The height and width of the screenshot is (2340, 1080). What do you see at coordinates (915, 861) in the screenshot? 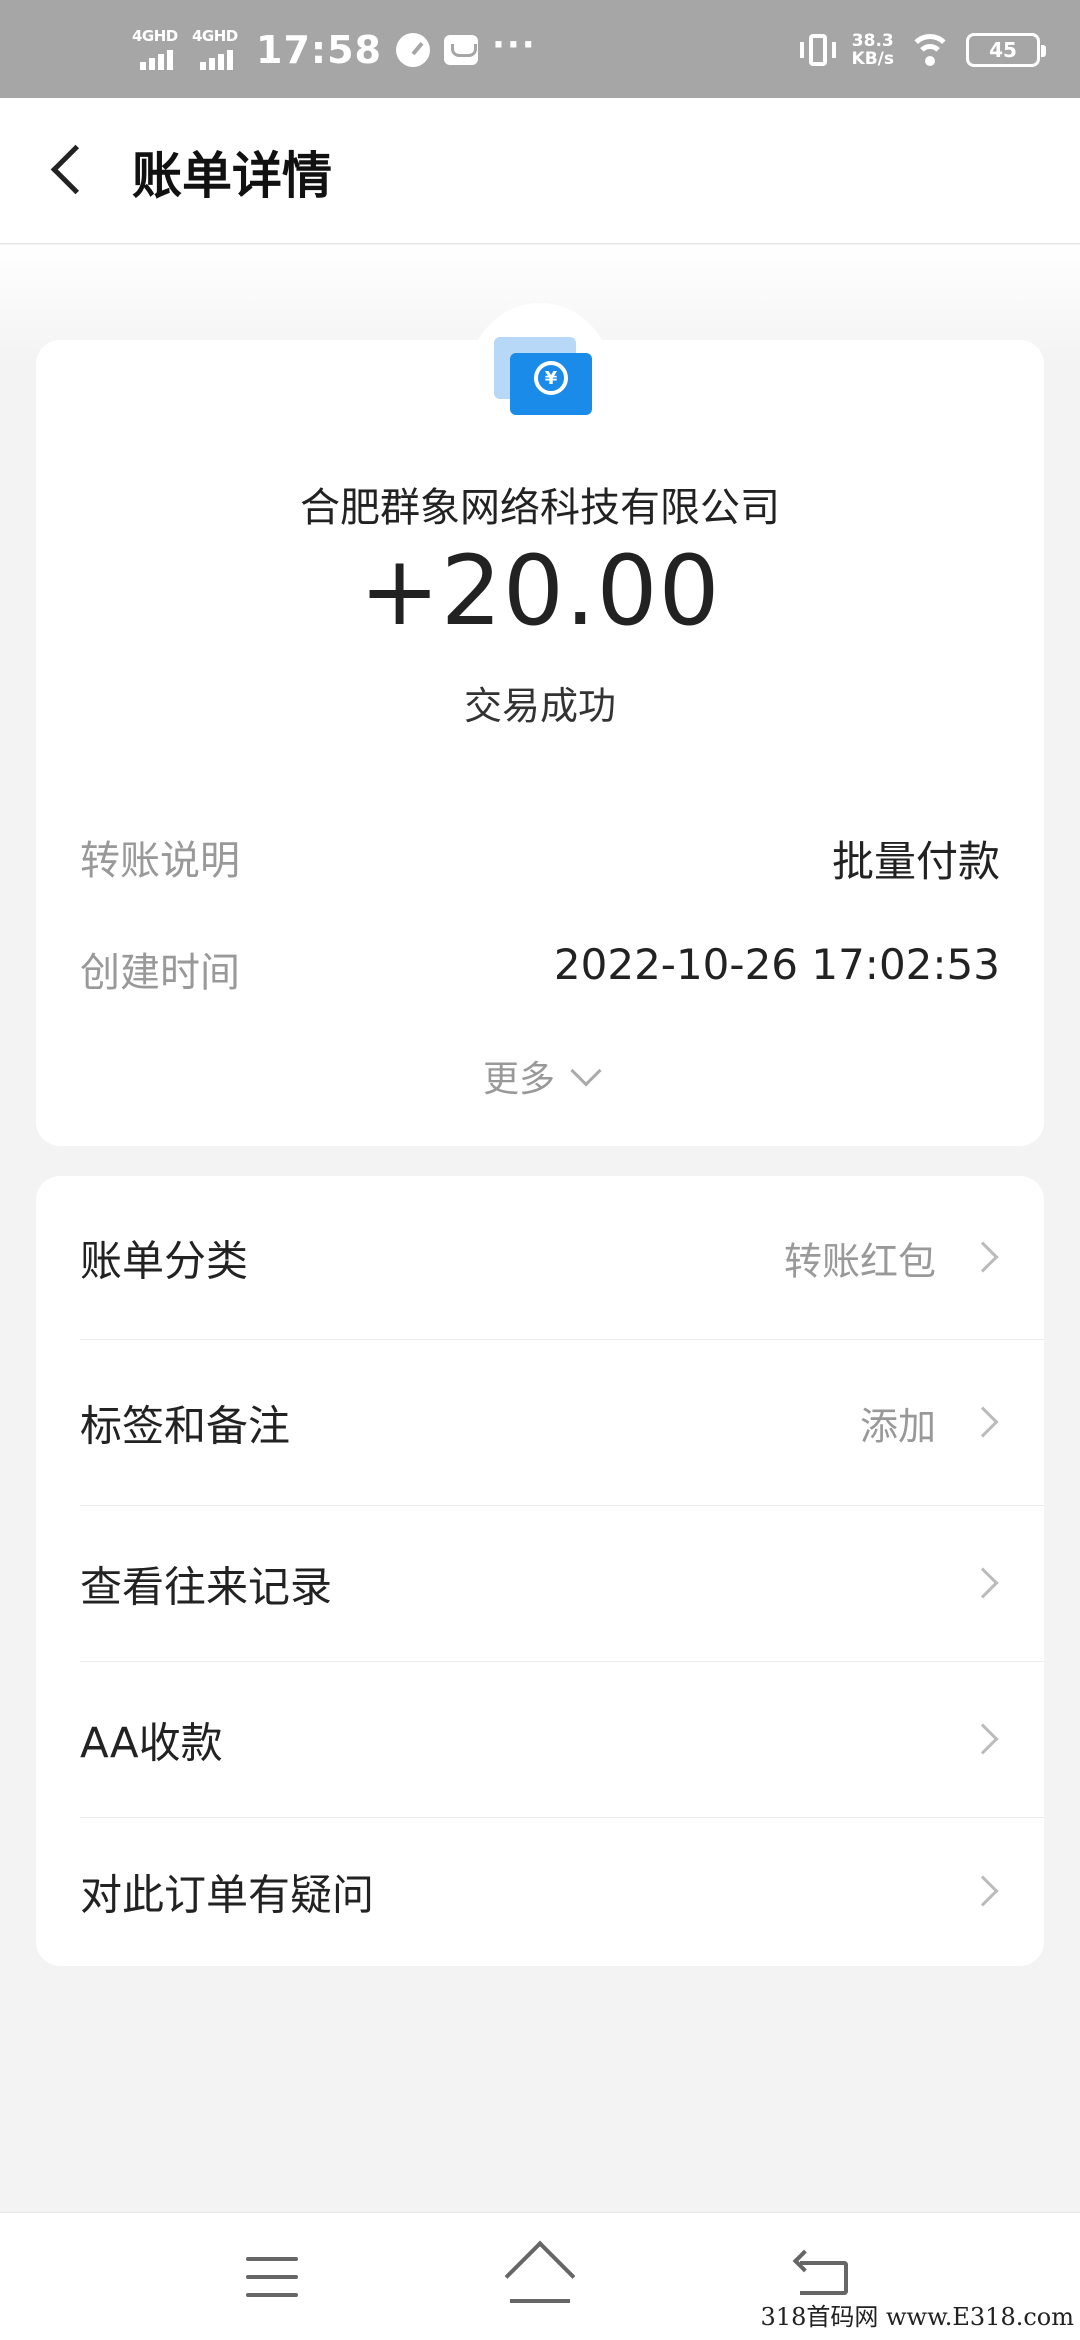
I see `detail-value: 批量付款` at bounding box center [915, 861].